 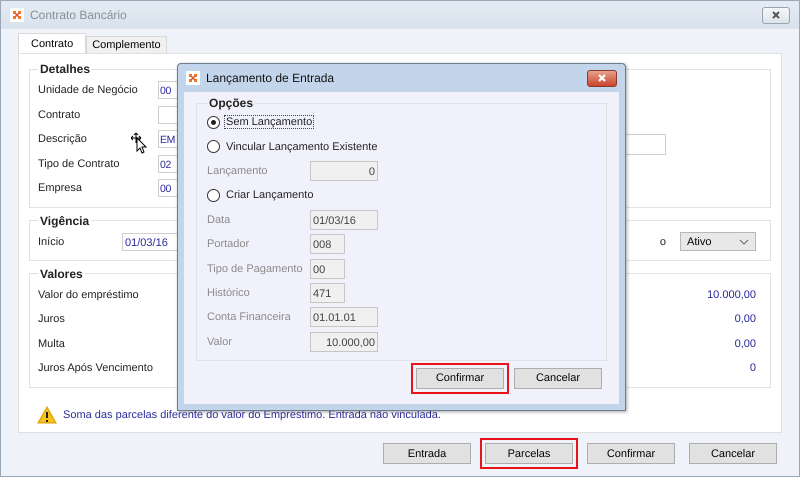 What do you see at coordinates (62, 139) in the screenshot?
I see `field-label: Descrição` at bounding box center [62, 139].